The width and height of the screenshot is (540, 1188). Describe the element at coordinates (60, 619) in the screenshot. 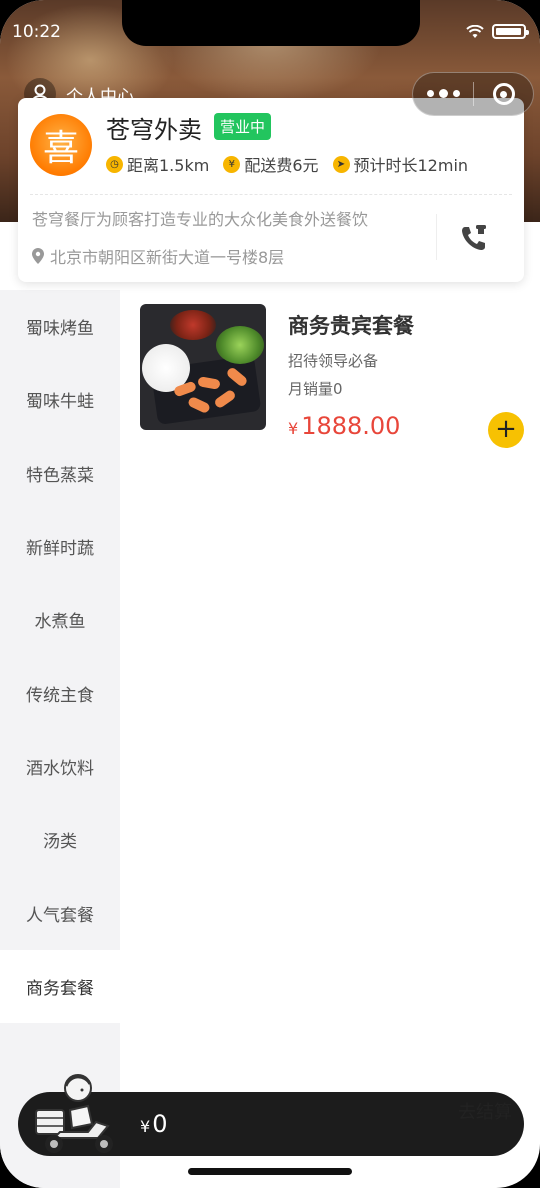

I see `category-item: 水煮鱼` at that location.